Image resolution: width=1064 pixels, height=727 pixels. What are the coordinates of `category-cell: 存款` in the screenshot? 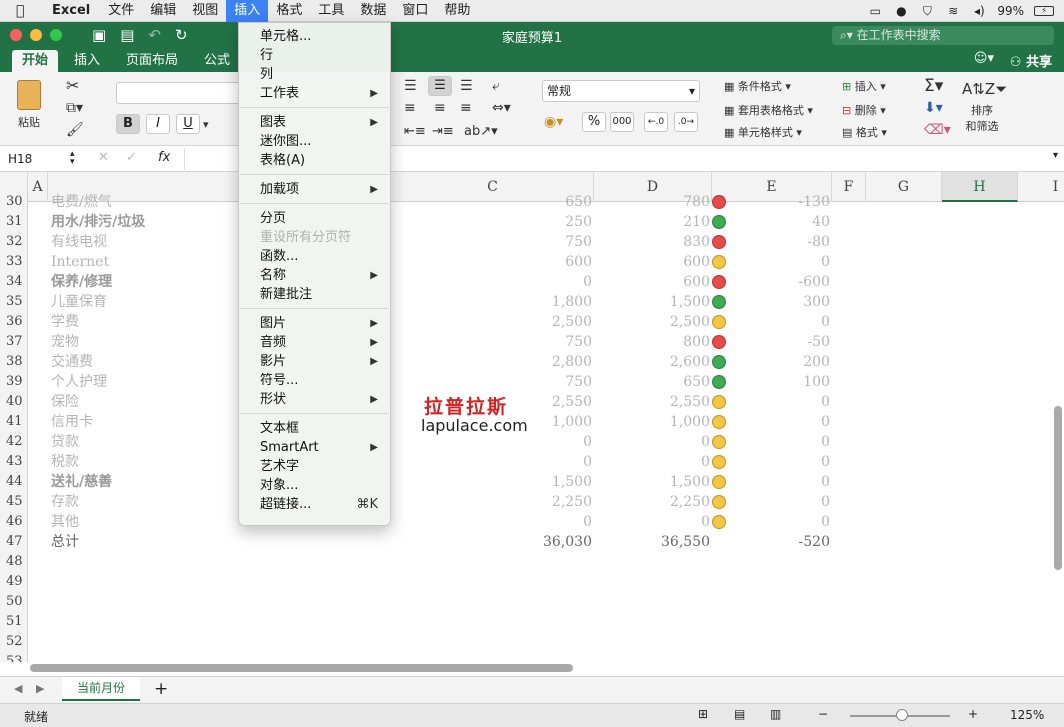 It's located at (65, 502).